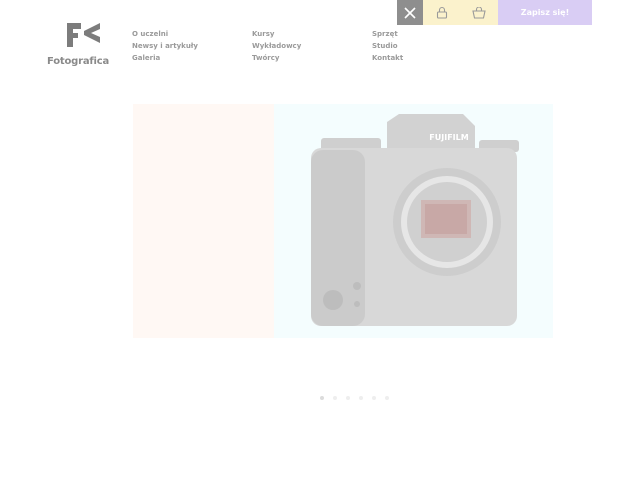 The height and width of the screenshot is (480, 640). I want to click on nav-link-o-uczelni: O uczelni, so click(165, 34).